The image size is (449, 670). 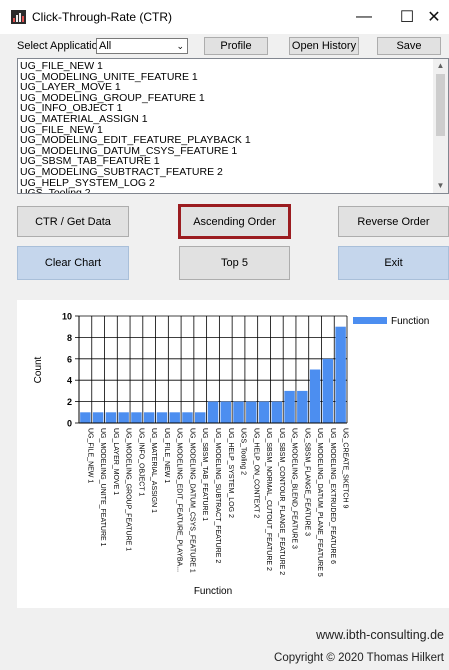 I want to click on top5-button: Top 5, so click(x=234, y=263).